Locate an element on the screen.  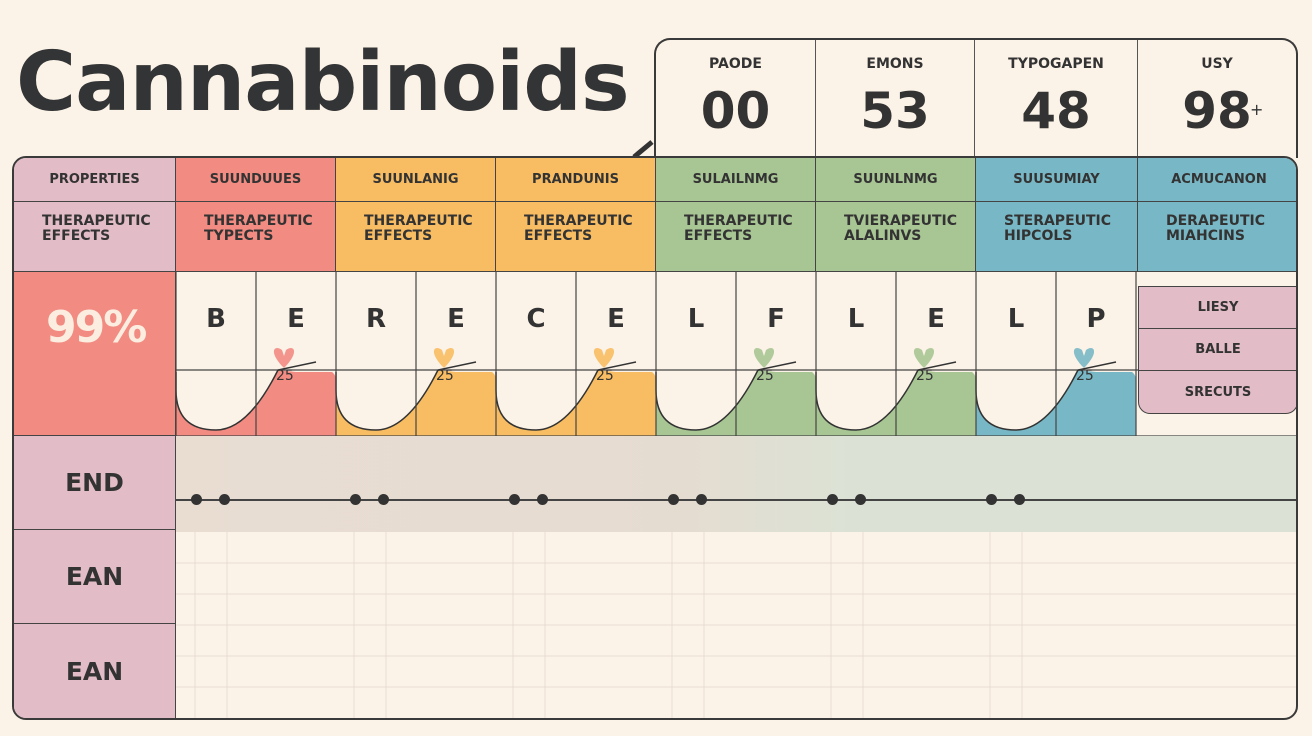
timeline-band is located at coordinates (736, 484).